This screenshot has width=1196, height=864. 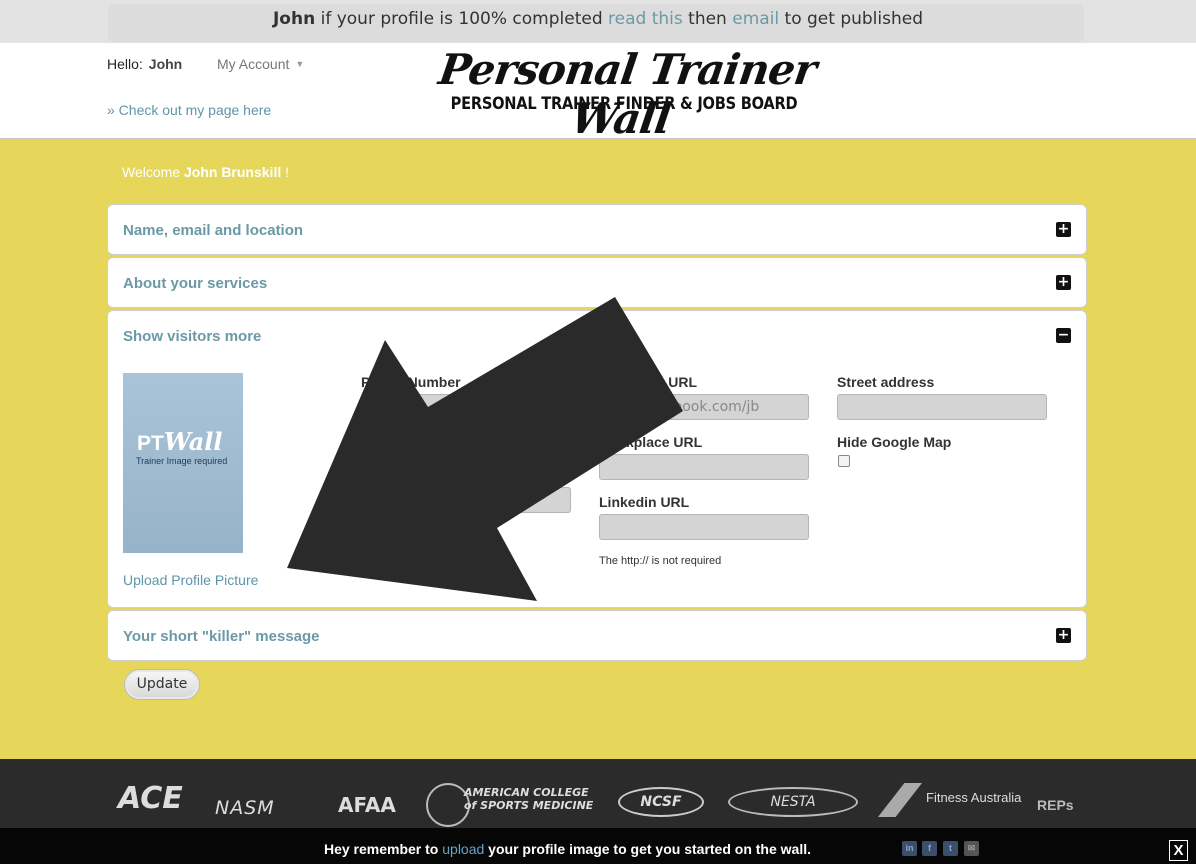 What do you see at coordinates (661, 802) in the screenshot?
I see `ncsf-logo: NCSF` at bounding box center [661, 802].